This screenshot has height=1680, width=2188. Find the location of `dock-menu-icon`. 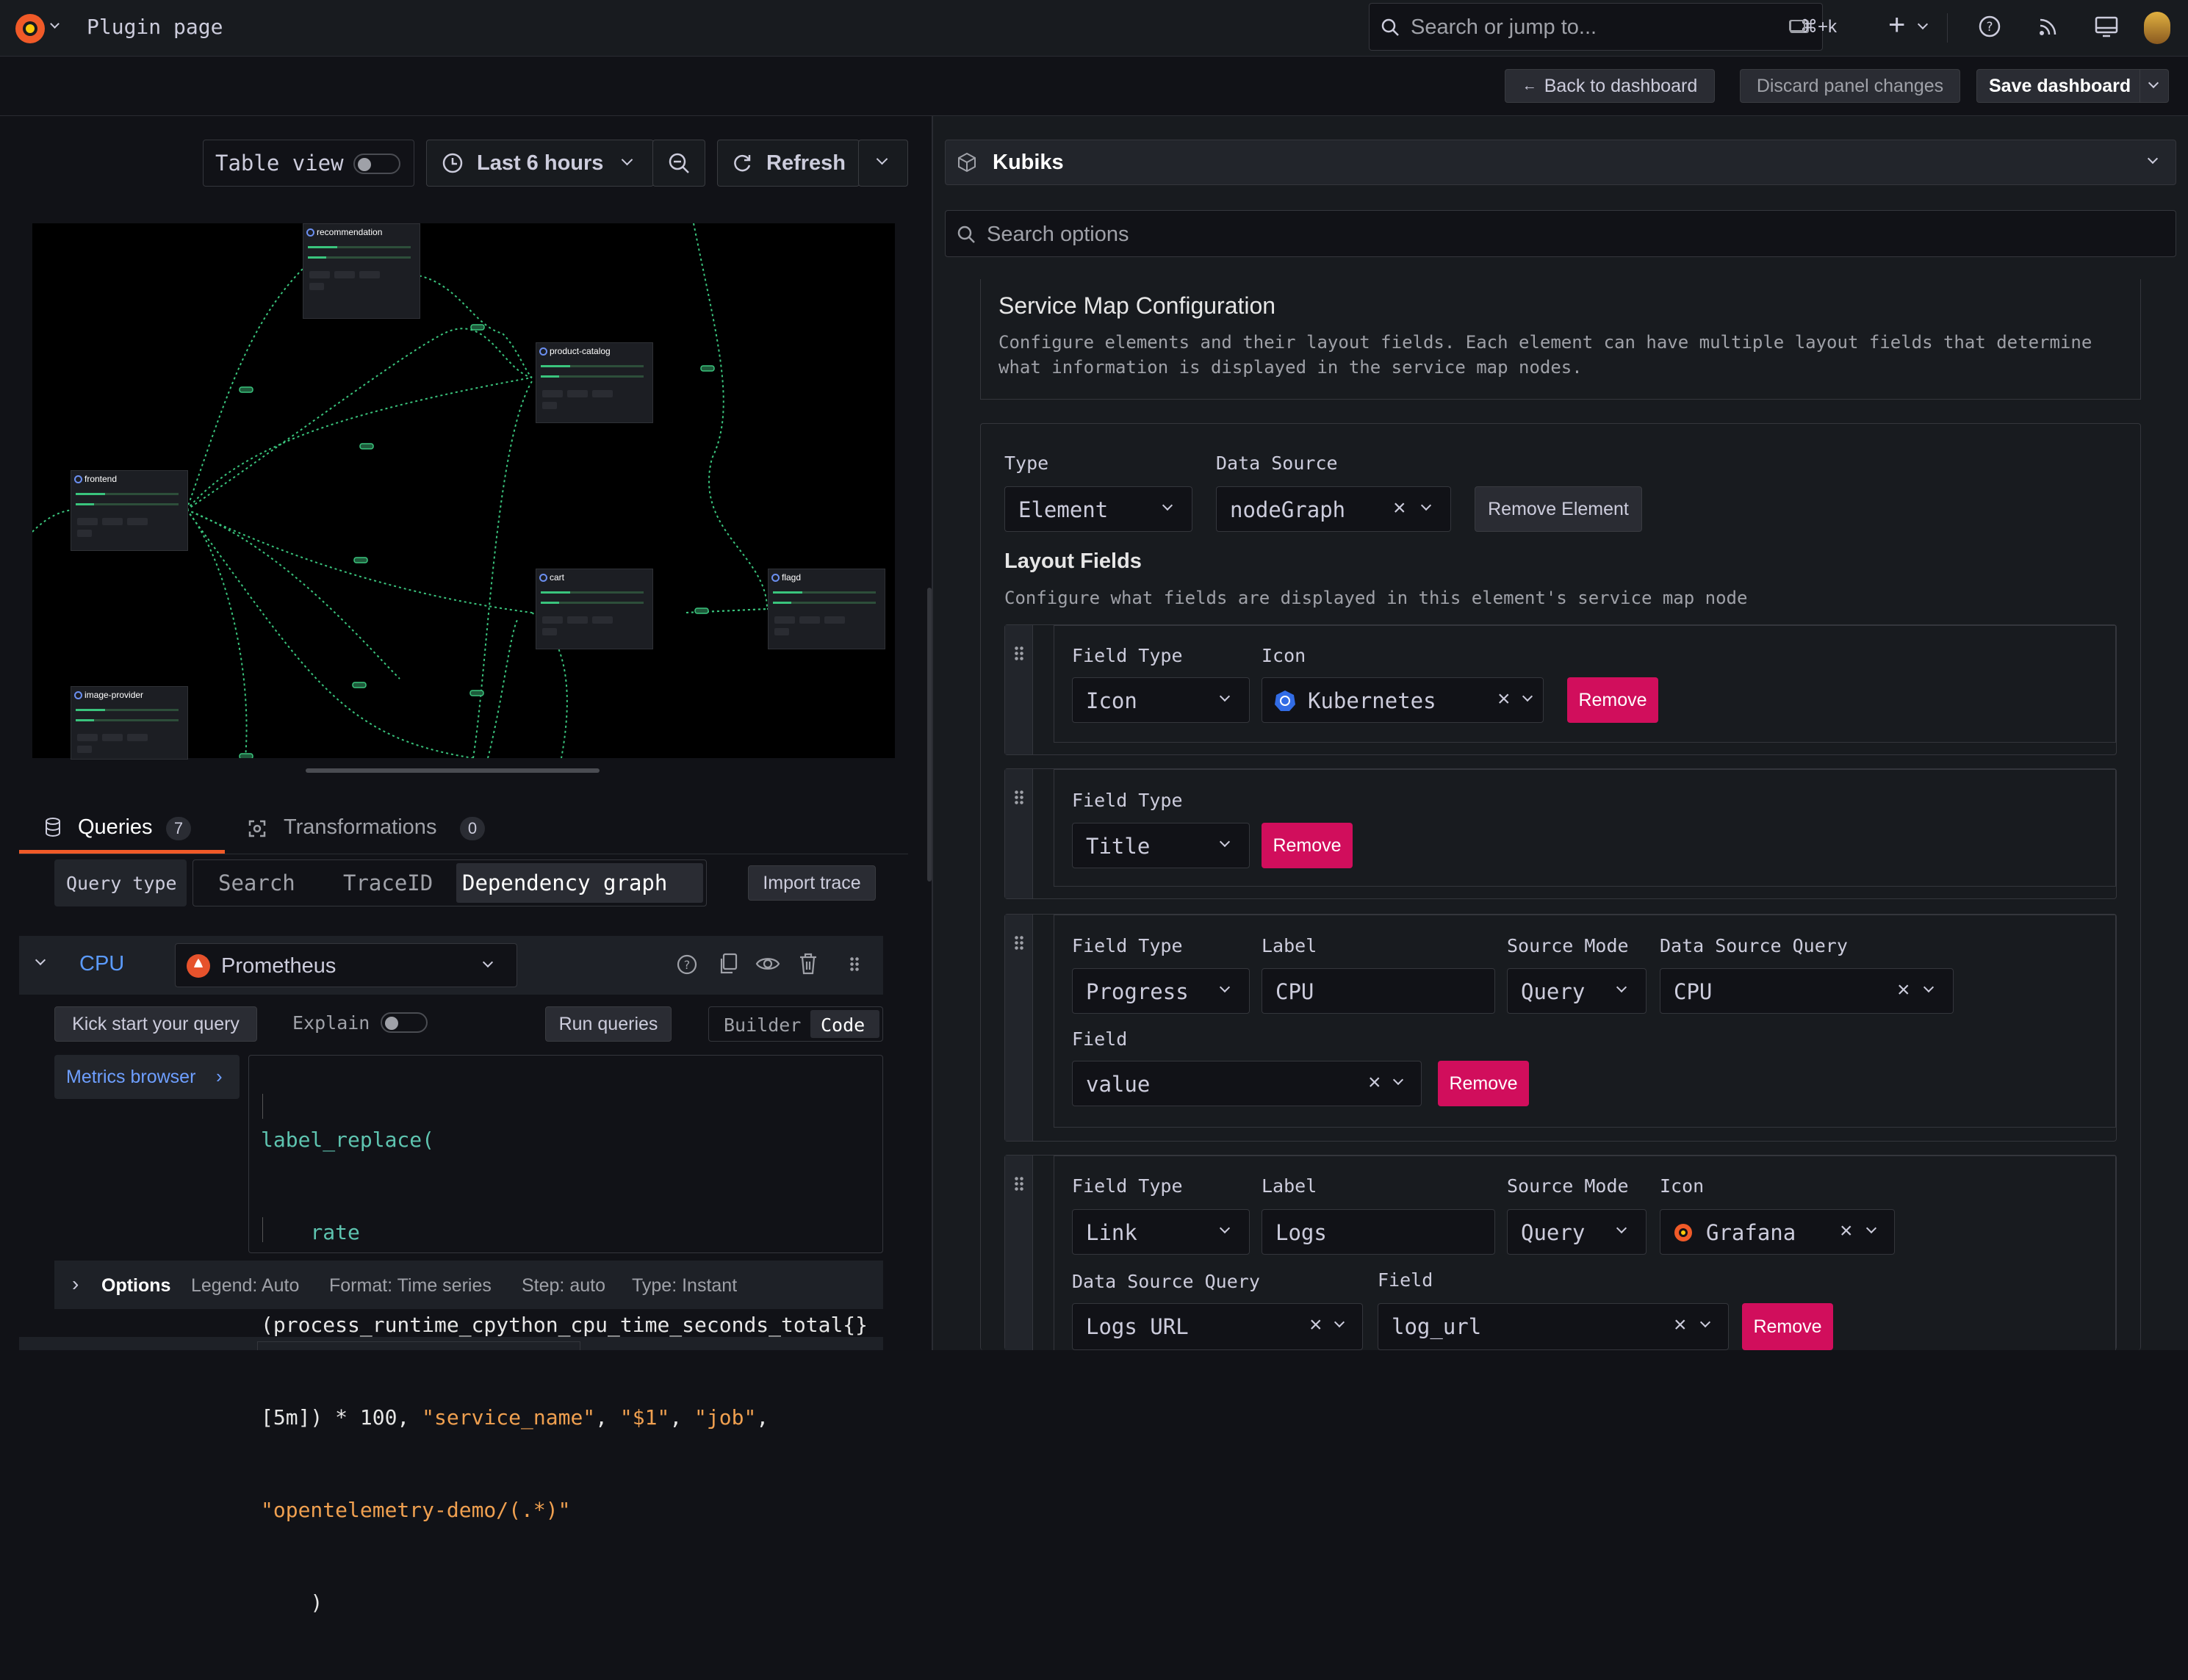

dock-menu-icon is located at coordinates (2107, 26).